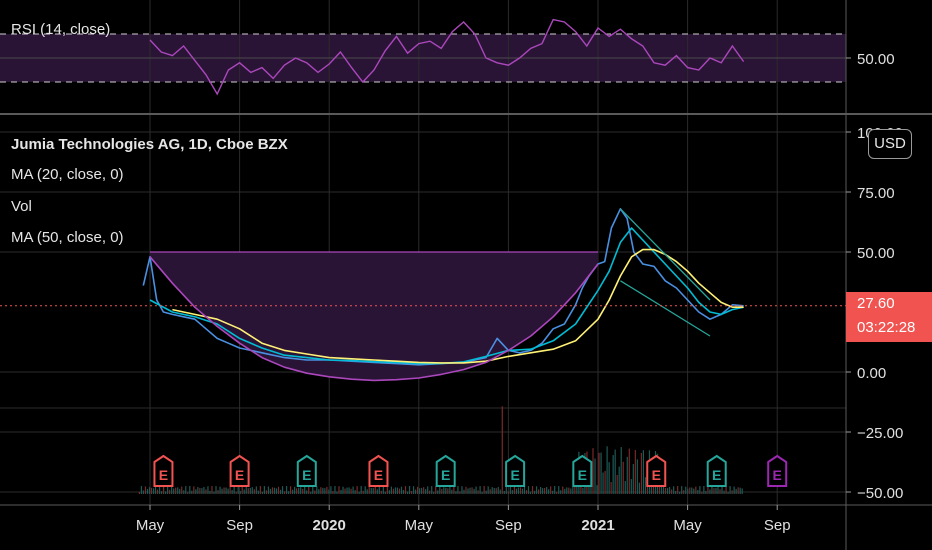 Image resolution: width=932 pixels, height=550 pixels. Describe the element at coordinates (889, 317) in the screenshot. I see `last-price-tag: 27.60 03:22:28` at that location.